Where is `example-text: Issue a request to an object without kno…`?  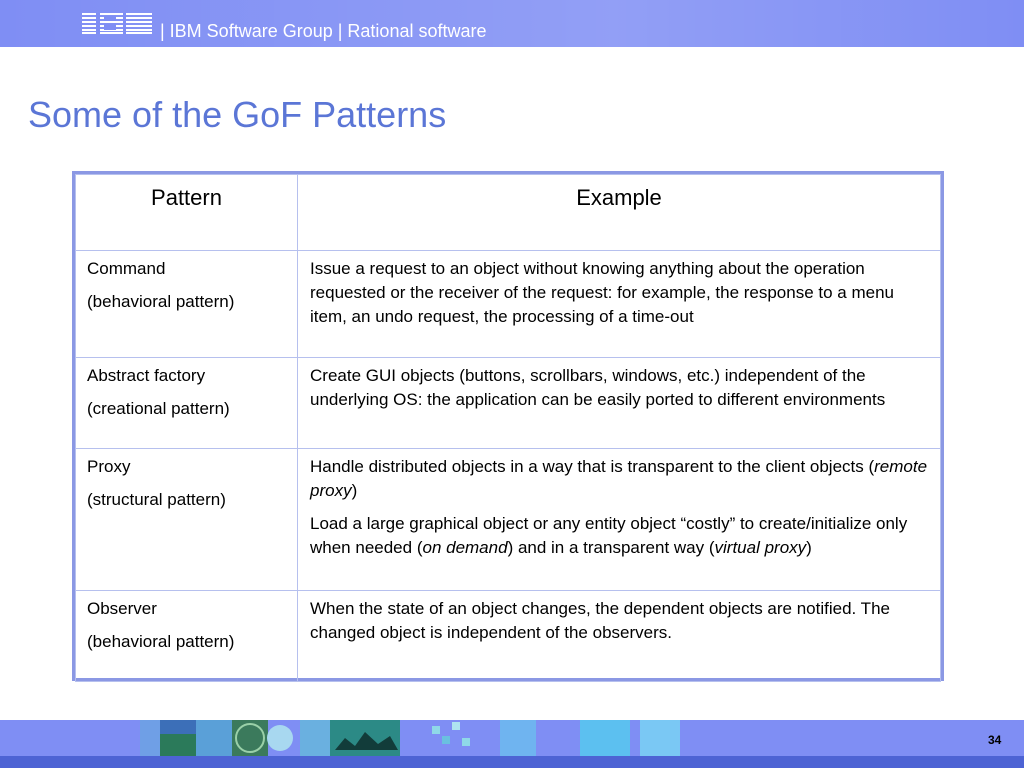
example-text: Issue a request to an object without kno… is located at coordinates (602, 292).